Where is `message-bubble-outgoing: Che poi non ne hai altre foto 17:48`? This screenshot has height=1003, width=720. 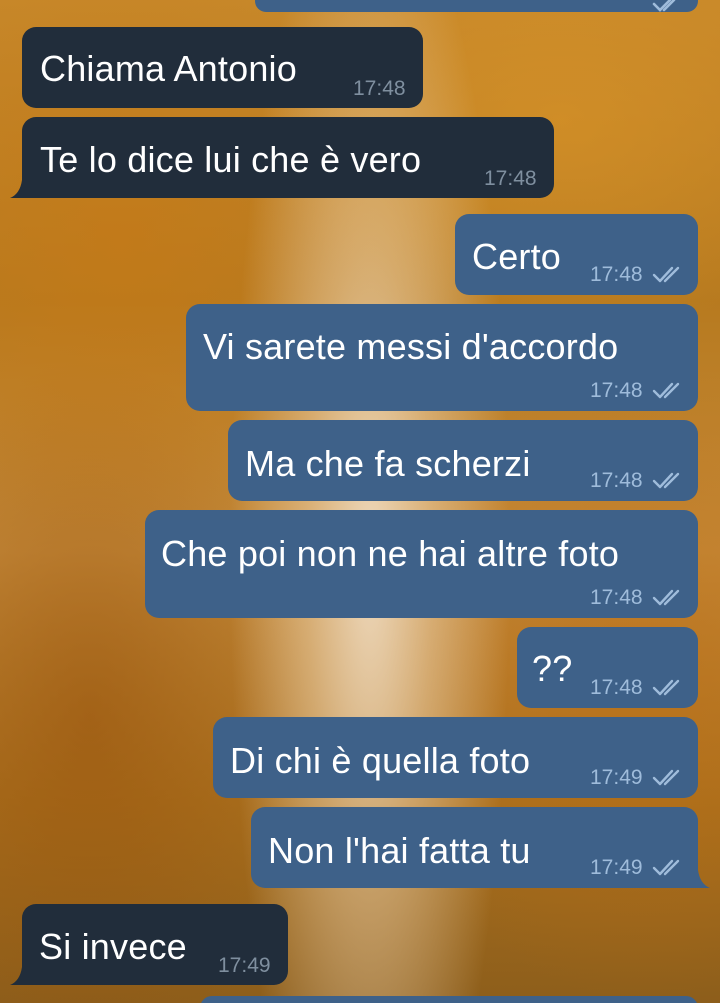
message-bubble-outgoing: Che poi non ne hai altre foto 17:48 is located at coordinates (421, 564).